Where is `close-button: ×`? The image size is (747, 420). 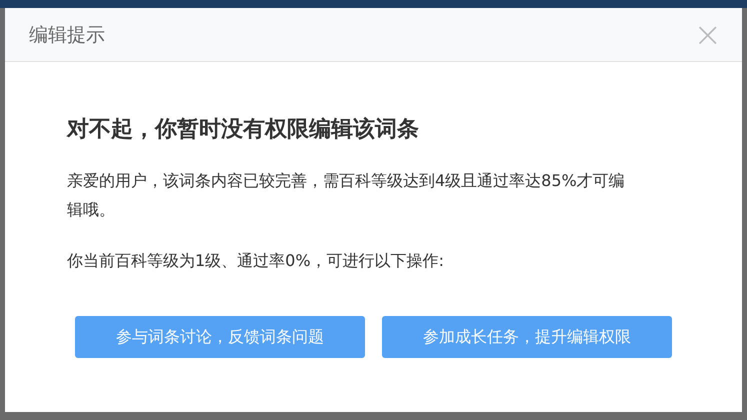 close-button: × is located at coordinates (708, 35).